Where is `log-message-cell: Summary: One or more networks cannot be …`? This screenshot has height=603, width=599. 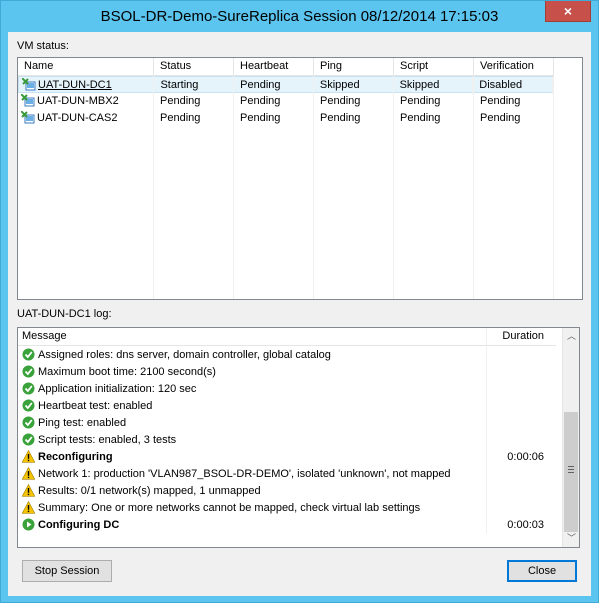 log-message-cell: Summary: One or more networks cannot be … is located at coordinates (221, 508).